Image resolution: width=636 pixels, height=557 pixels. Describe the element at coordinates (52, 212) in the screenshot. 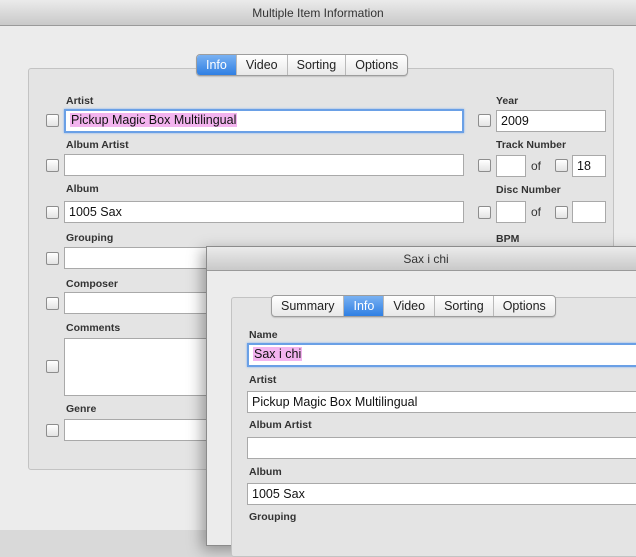

I see `album-checkbox` at that location.